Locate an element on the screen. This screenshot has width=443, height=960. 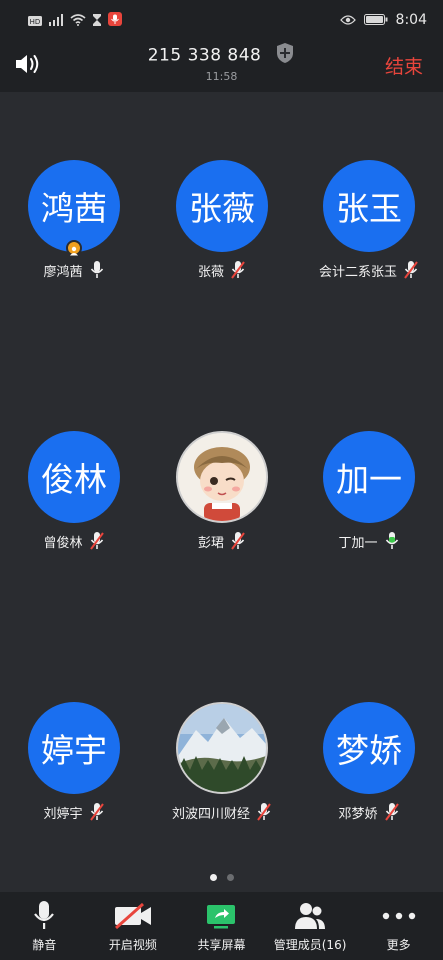
meeting-id: 215 338 848 is located at coordinates (204, 55).